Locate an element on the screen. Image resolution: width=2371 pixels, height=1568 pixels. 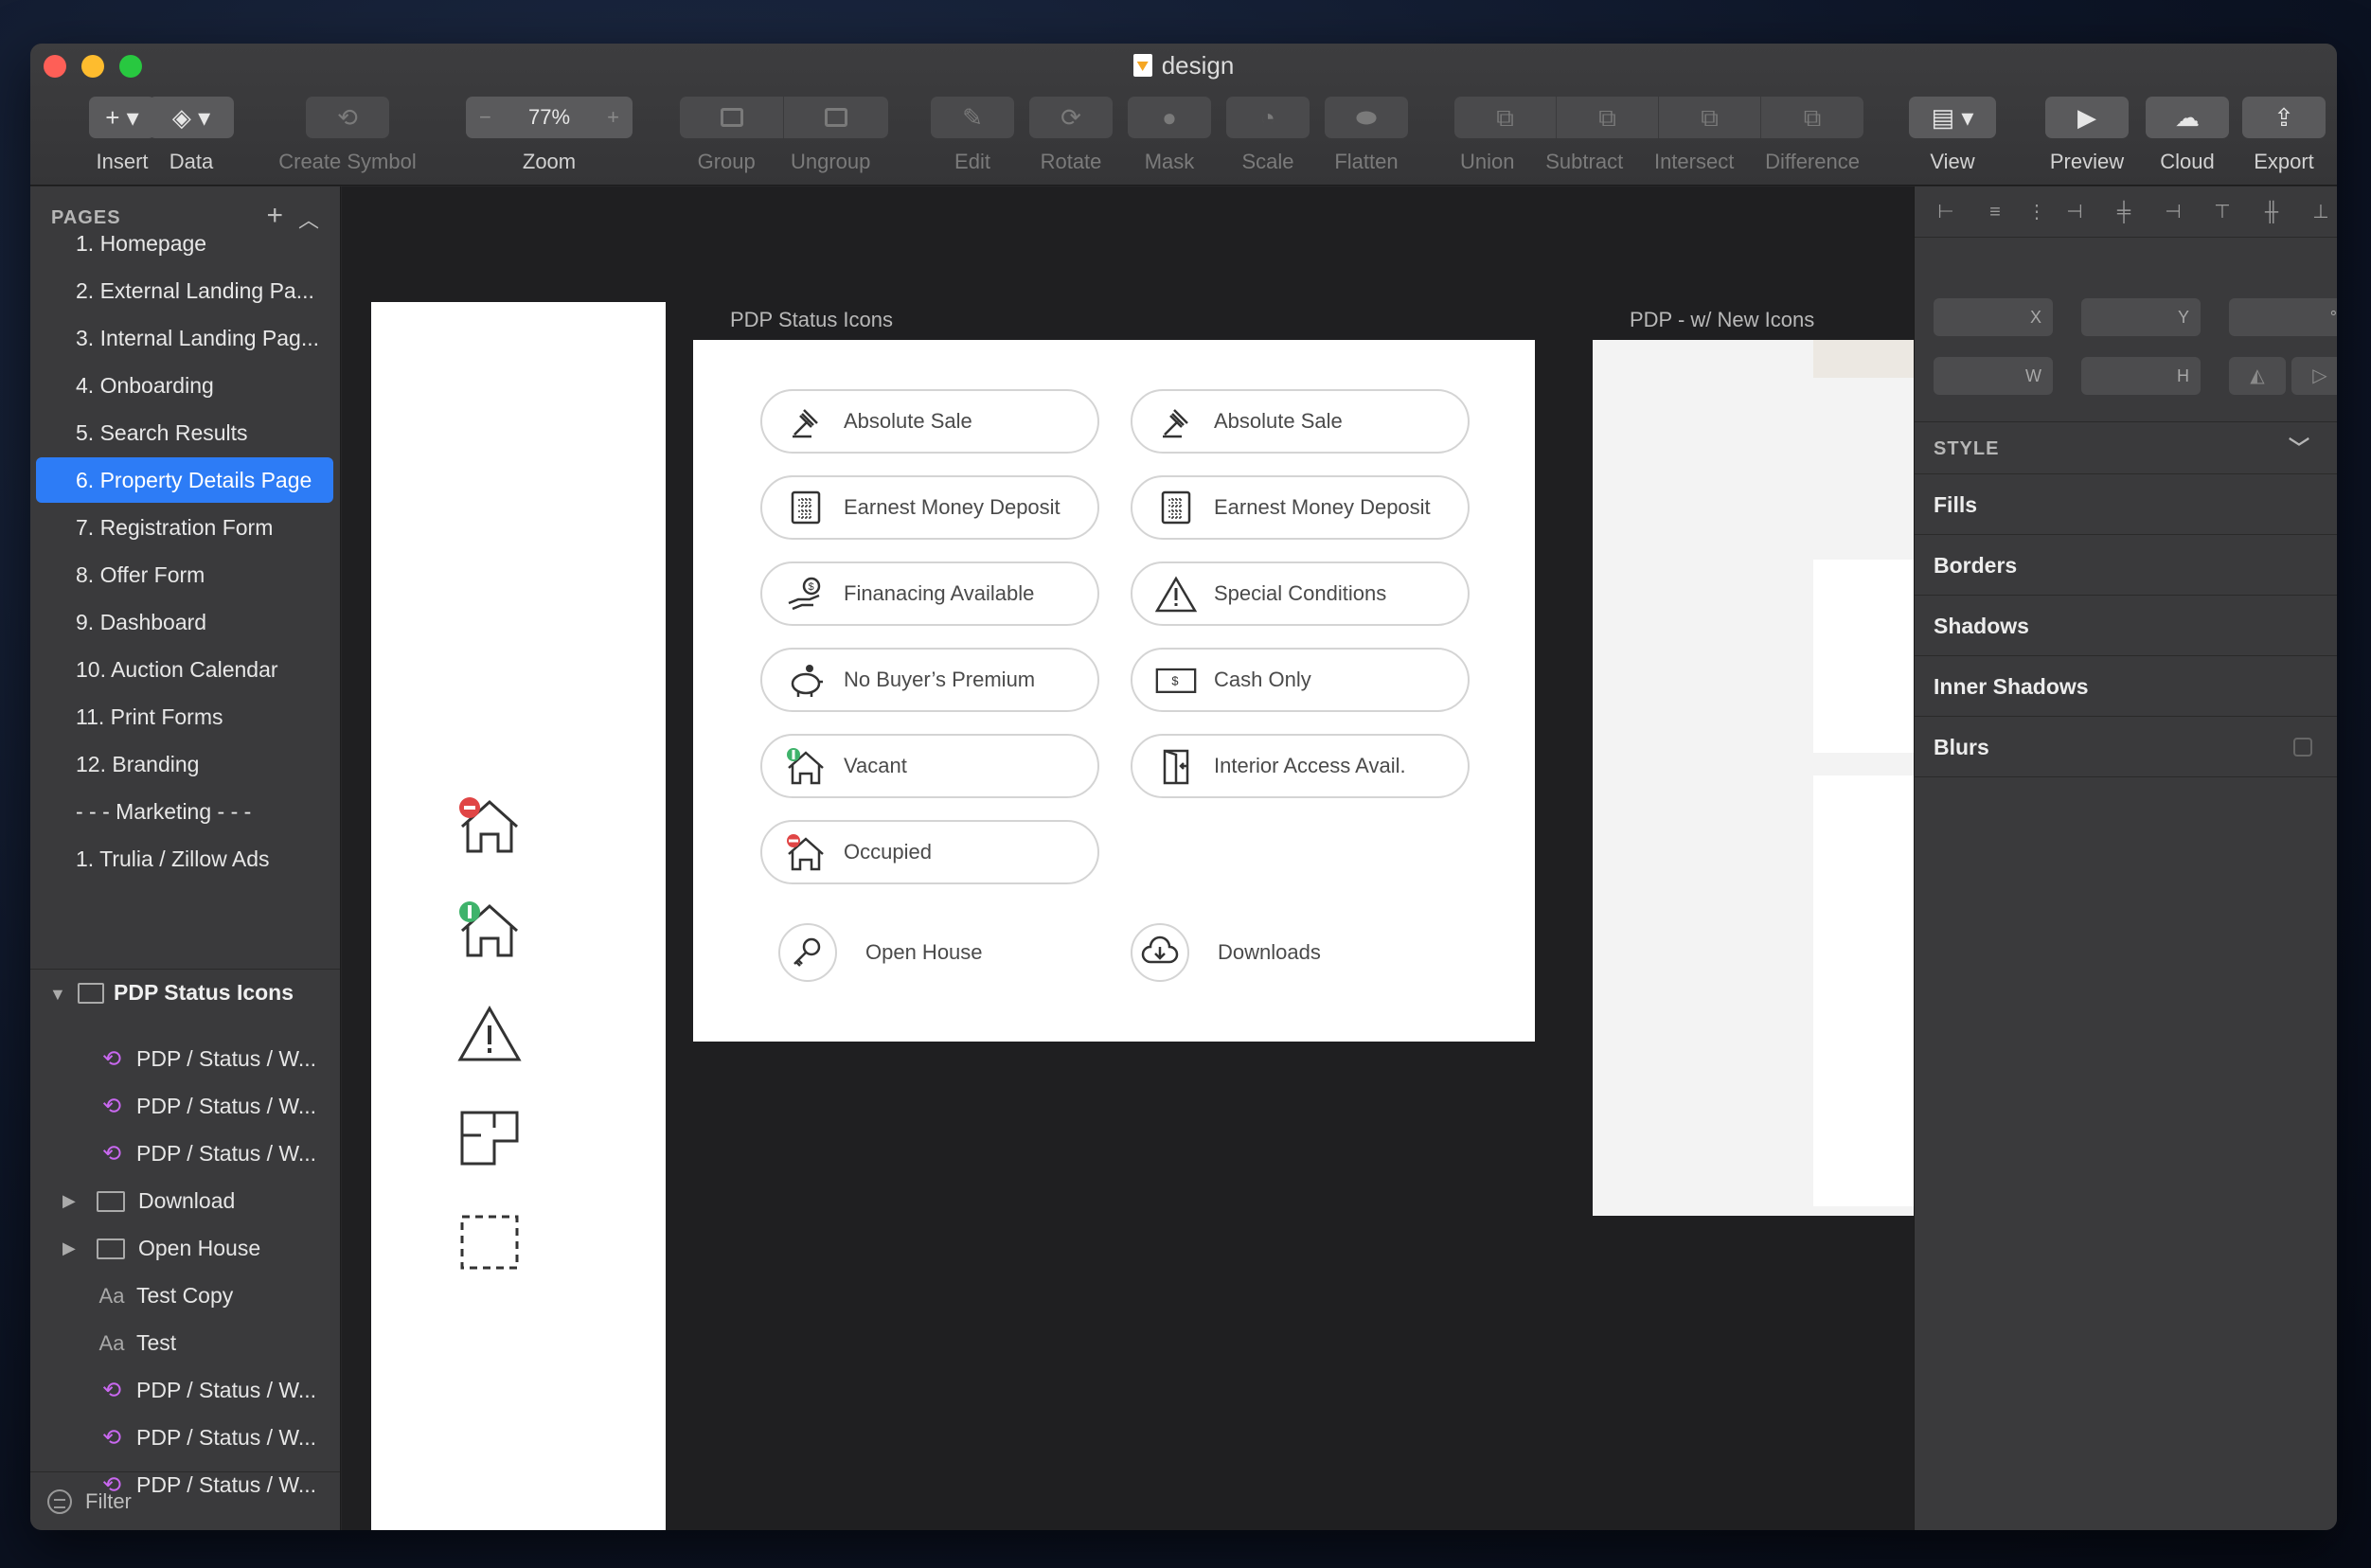
export-button: ⇪ Export is located at coordinates (2284, 135).